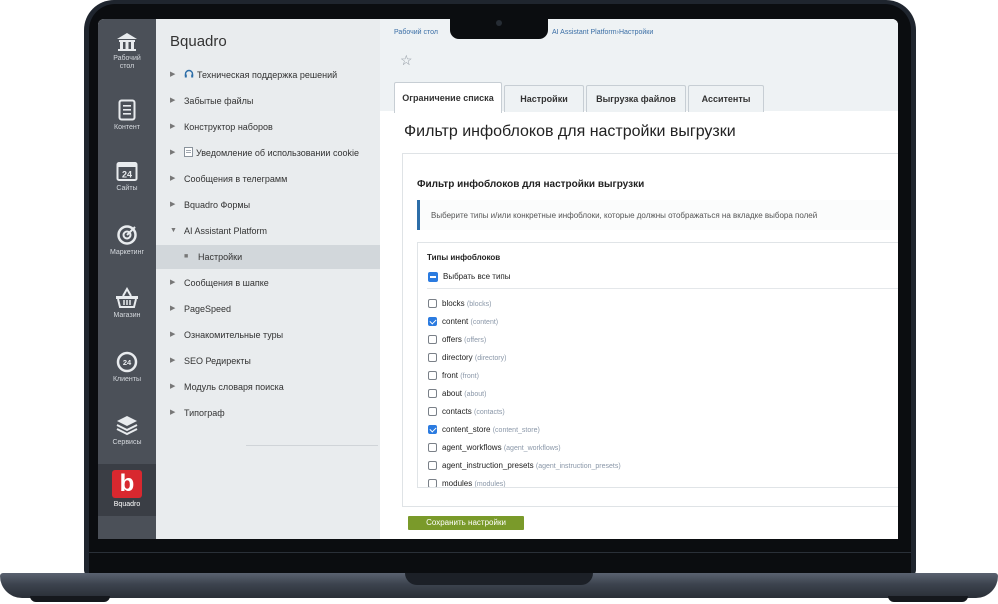  What do you see at coordinates (208, 309) in the screenshot?
I see `menu-item-label: PageSpeed` at bounding box center [208, 309].